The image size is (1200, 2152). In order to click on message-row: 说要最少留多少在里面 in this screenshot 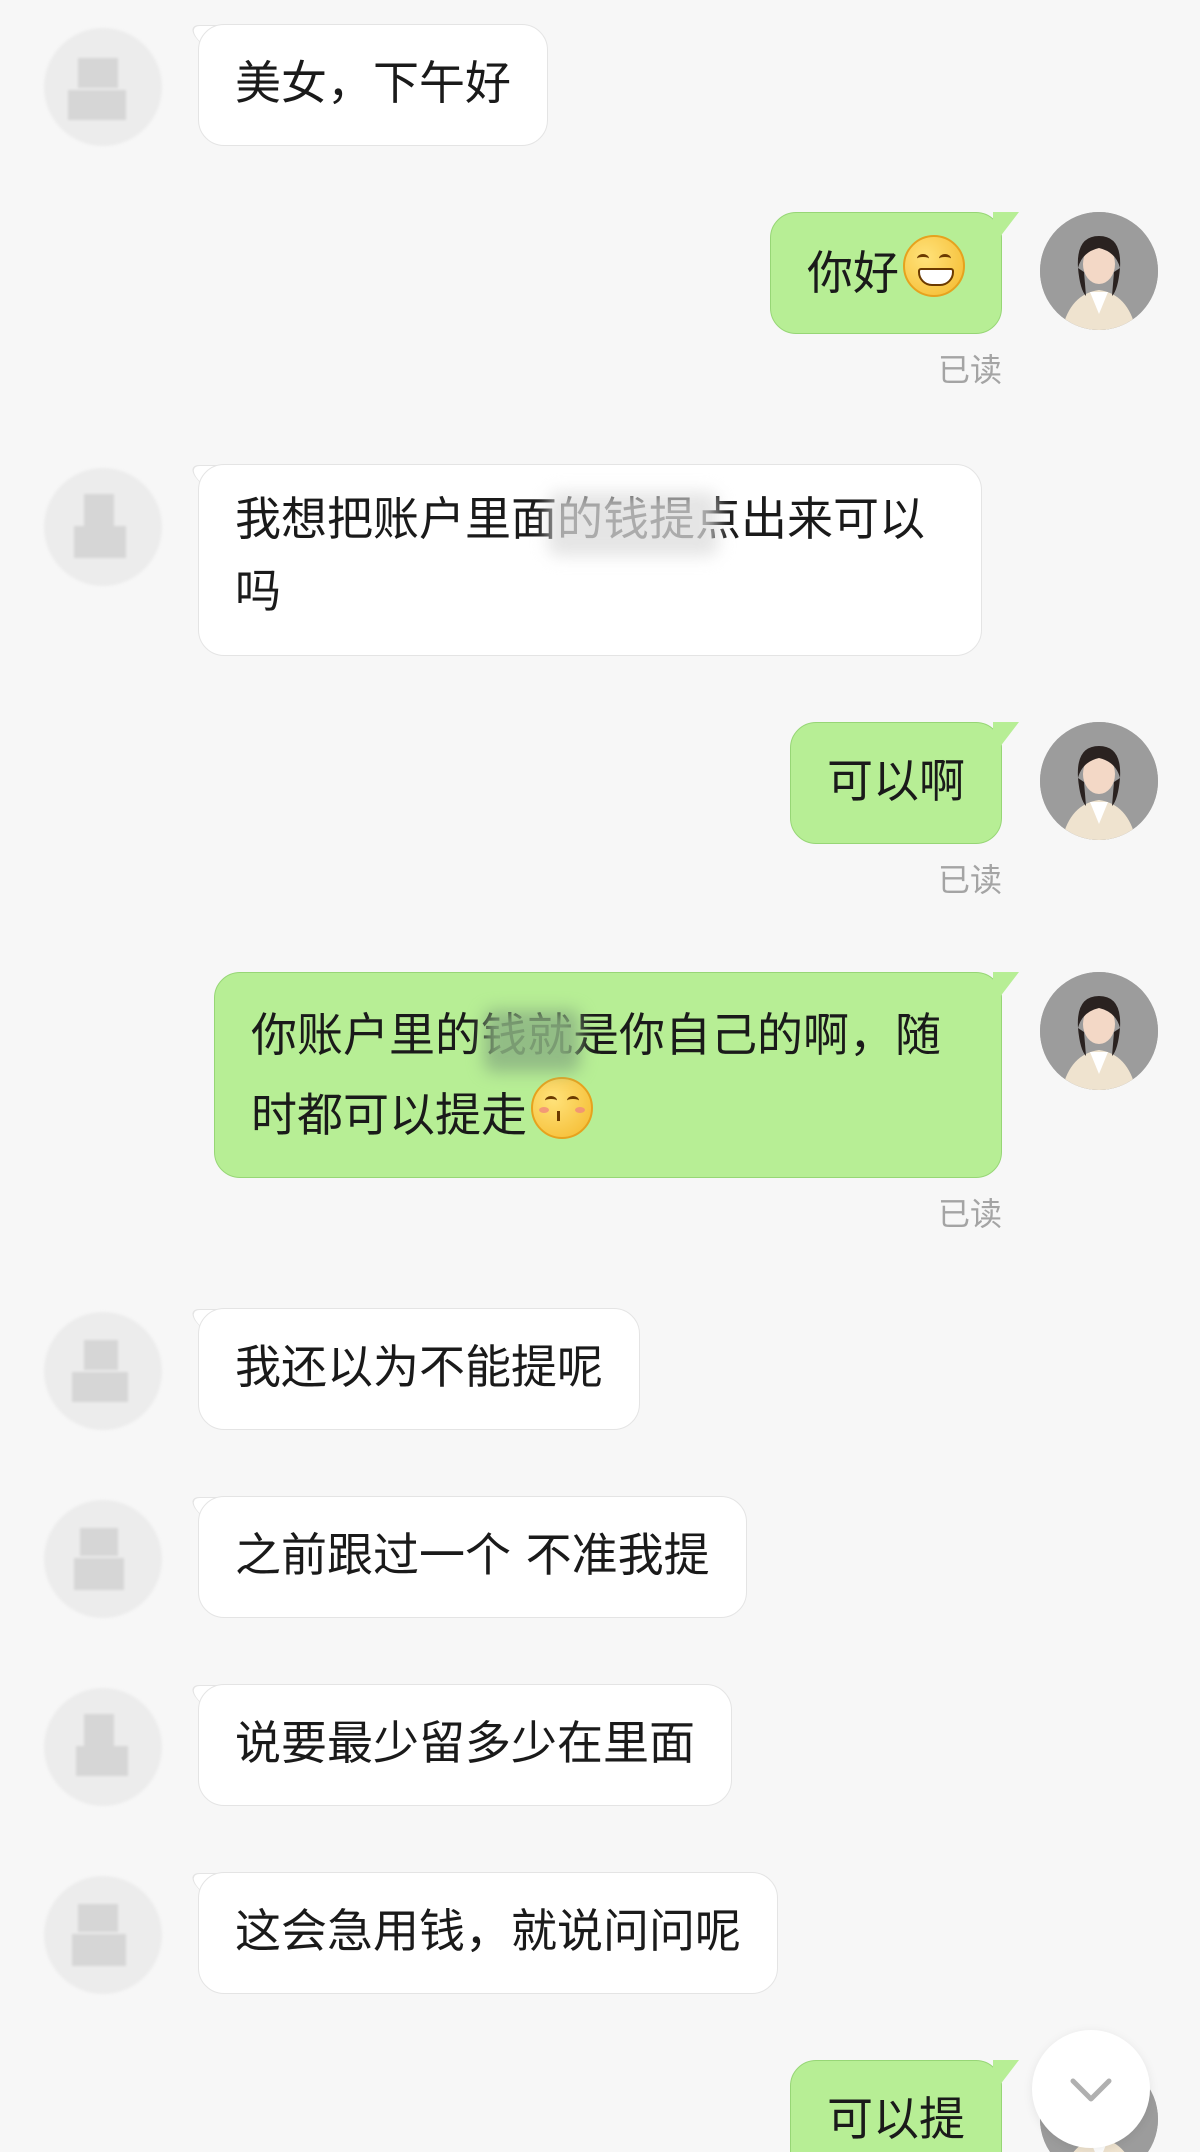, I will do `click(600, 1746)`.